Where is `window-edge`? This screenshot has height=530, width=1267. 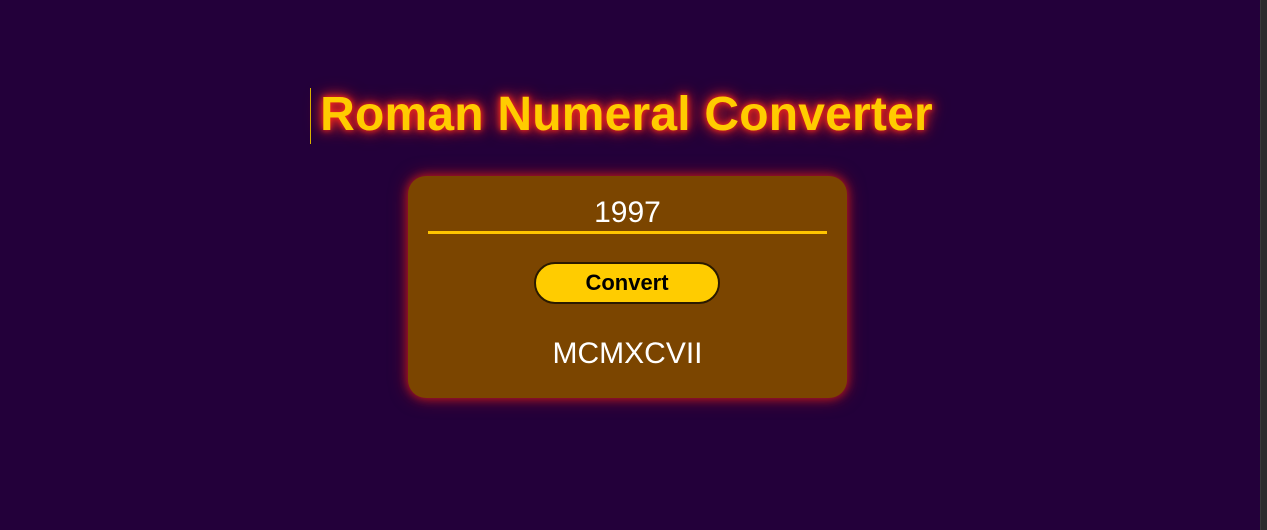
window-edge is located at coordinates (1263, 265).